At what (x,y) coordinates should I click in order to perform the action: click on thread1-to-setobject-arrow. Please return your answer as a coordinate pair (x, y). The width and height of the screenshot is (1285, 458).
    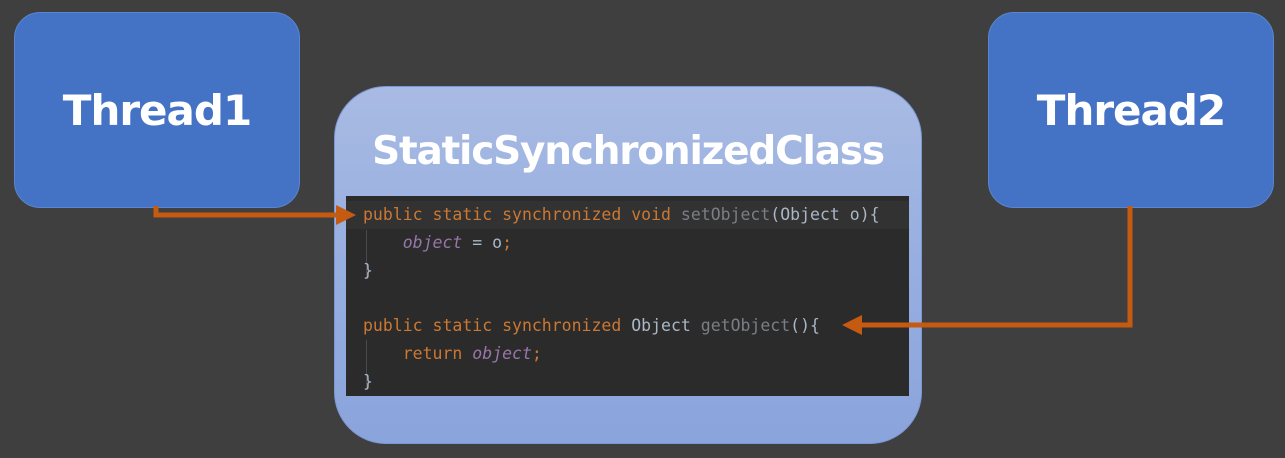
    Looking at the image, I should click on (244, 212).